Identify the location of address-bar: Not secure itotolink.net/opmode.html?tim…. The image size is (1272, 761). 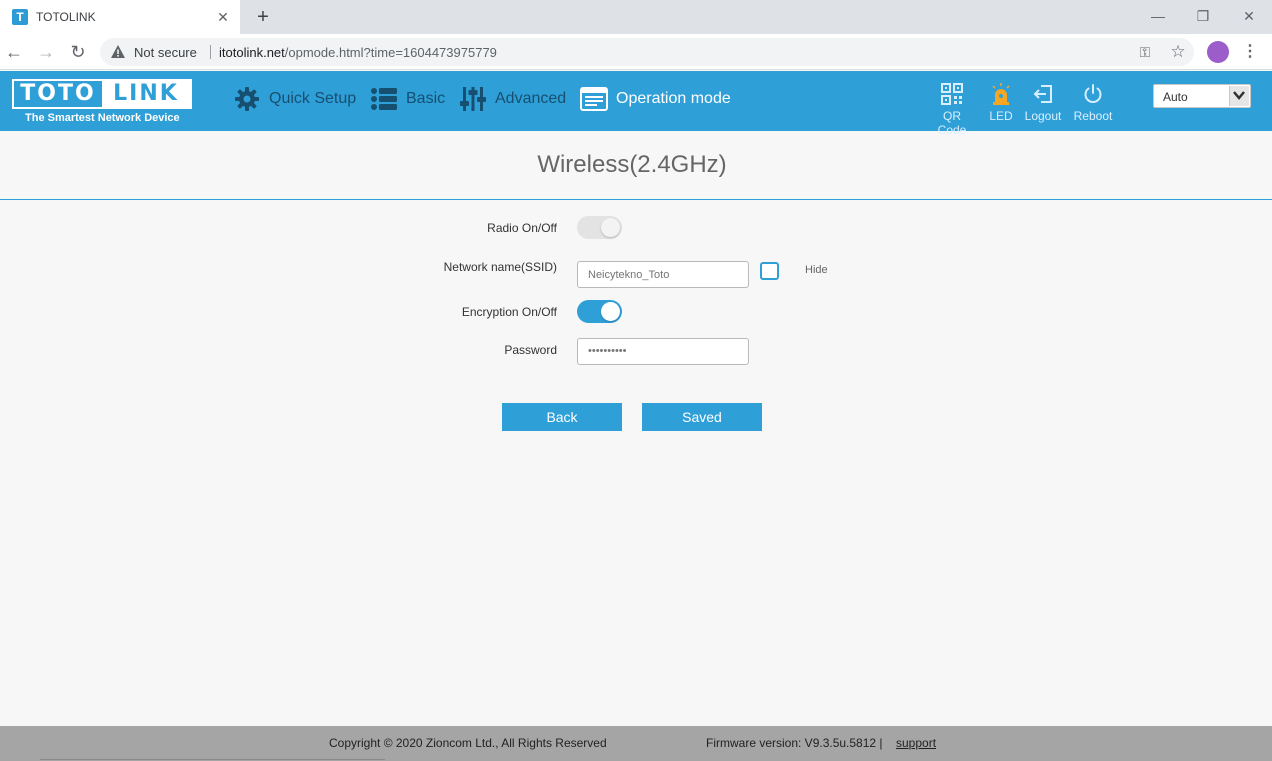
(647, 52).